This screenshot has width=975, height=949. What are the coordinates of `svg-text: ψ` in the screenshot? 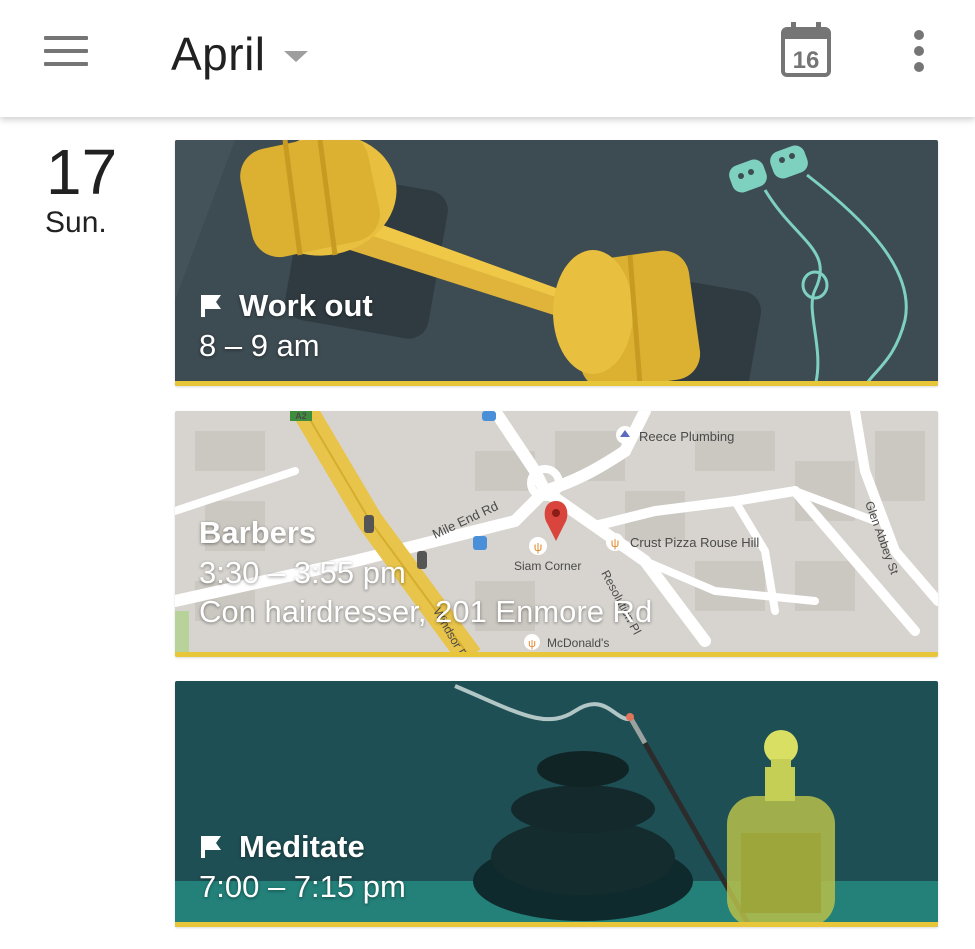 It's located at (532, 644).